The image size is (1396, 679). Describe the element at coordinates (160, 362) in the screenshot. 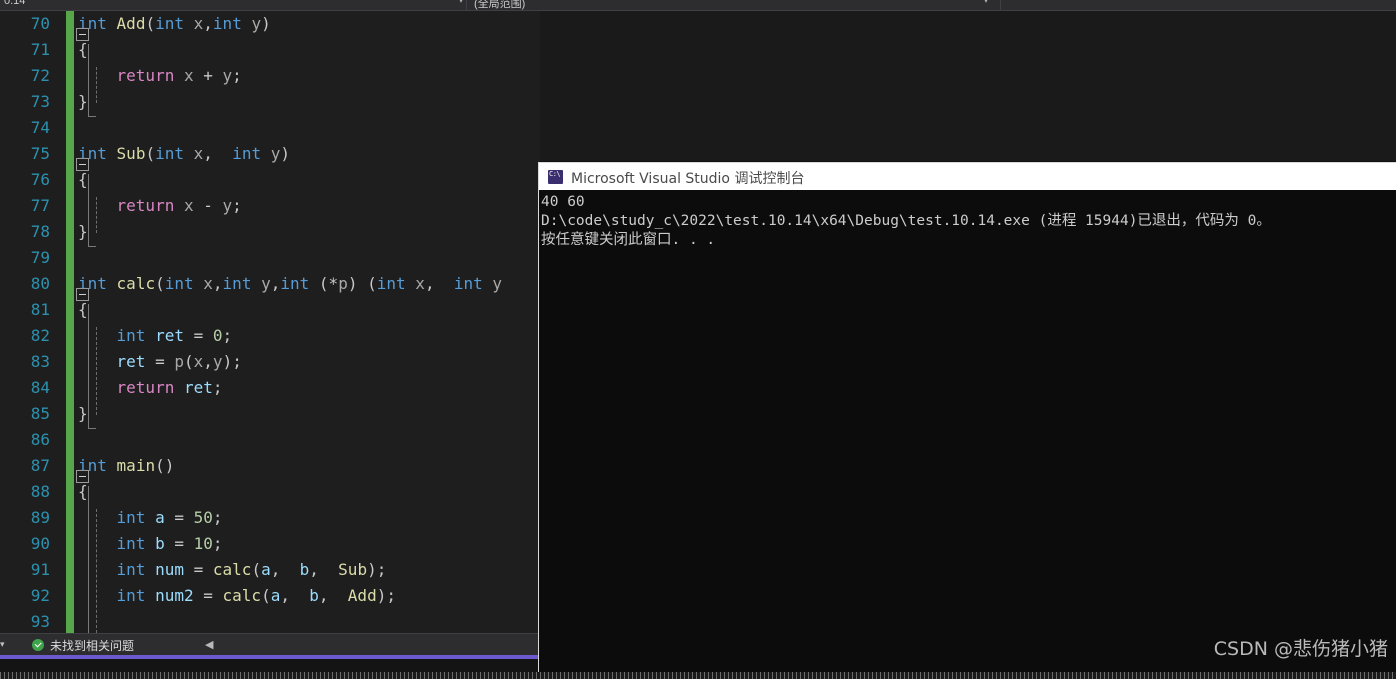

I see `code-text: ret = p(x,y);` at that location.